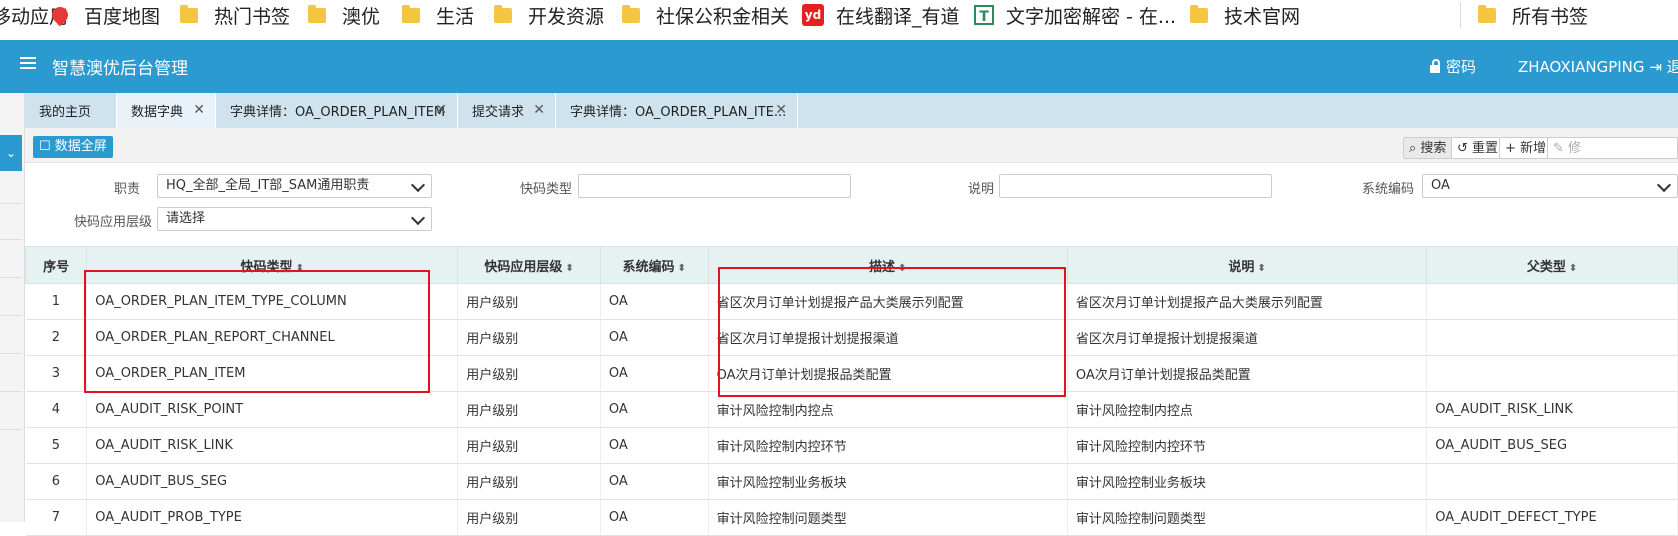  Describe the element at coordinates (1533, 15) in the screenshot. I see `bookmark-folder: 所有书签` at that location.